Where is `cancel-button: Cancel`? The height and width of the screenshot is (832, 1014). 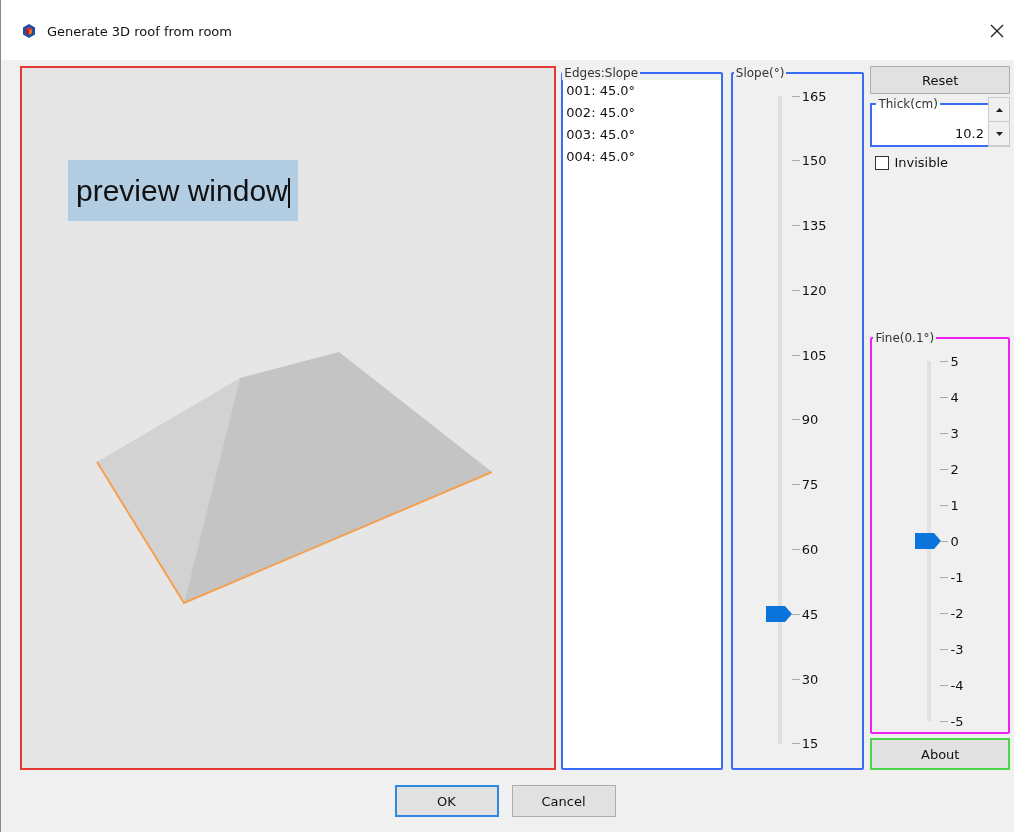
cancel-button: Cancel is located at coordinates (563, 801).